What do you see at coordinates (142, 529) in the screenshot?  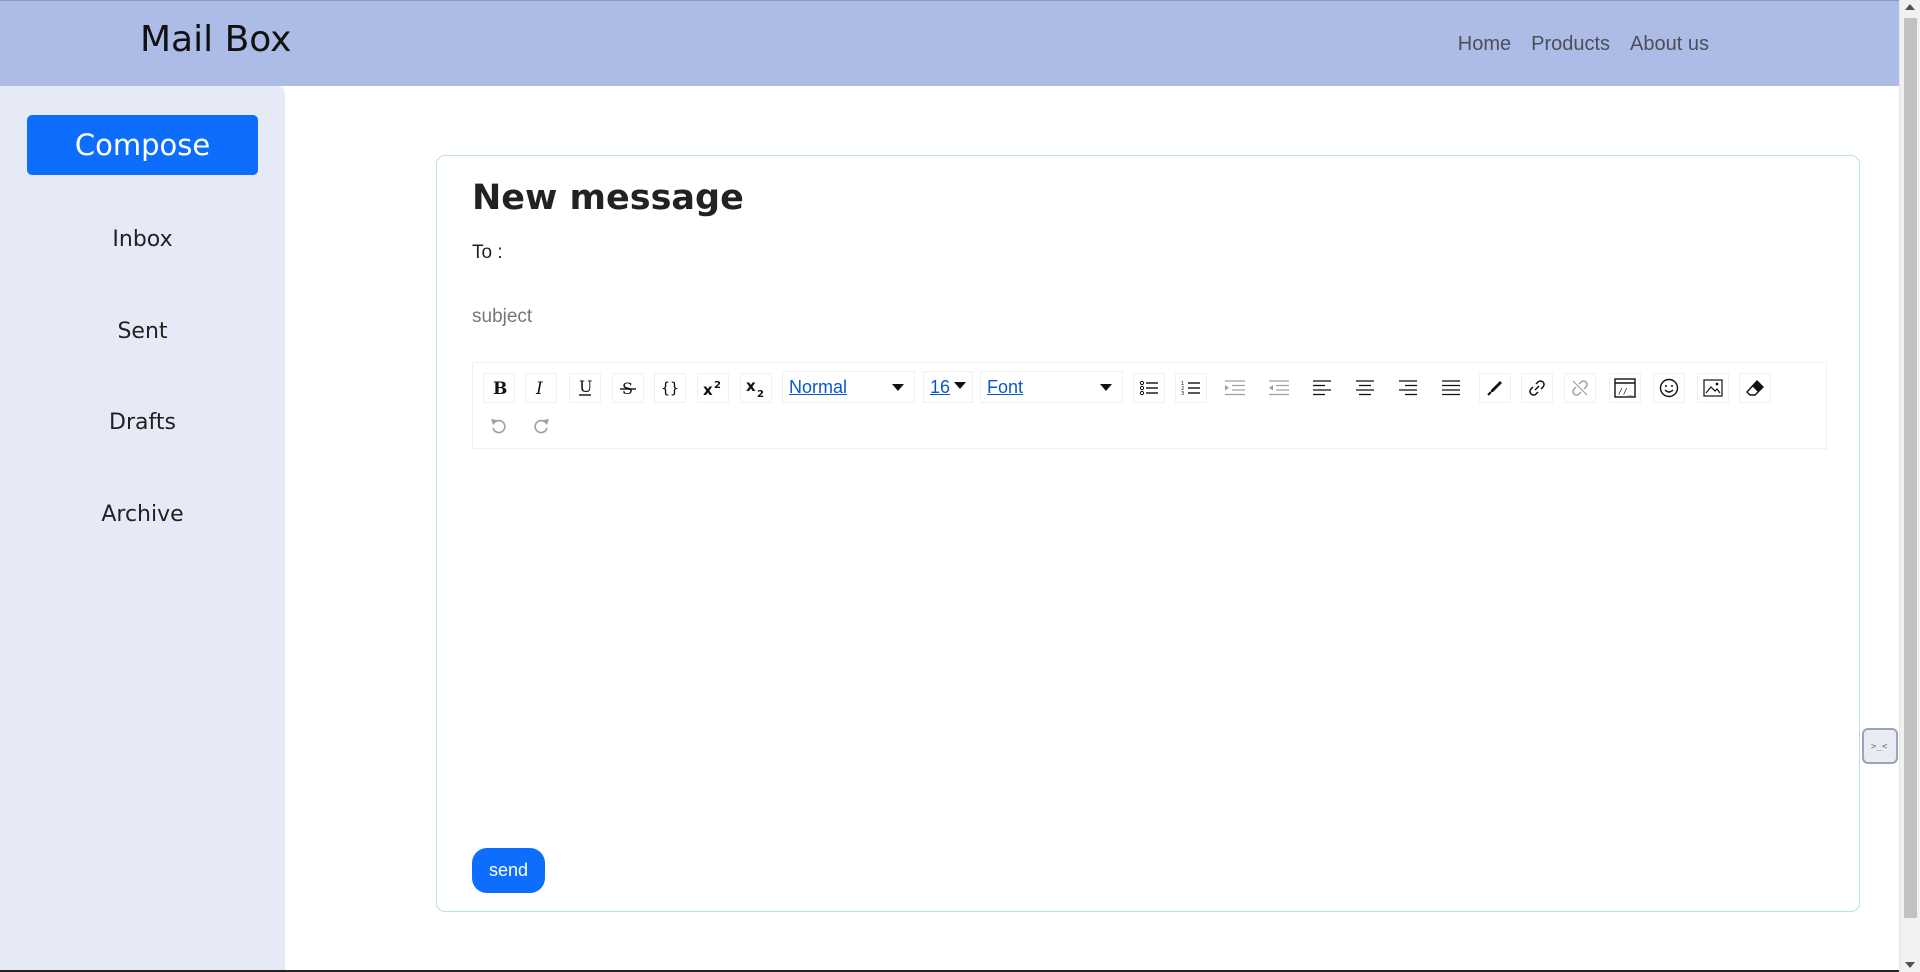 I see `sidebar: Compose Inbox Sent Drafts Archive` at bounding box center [142, 529].